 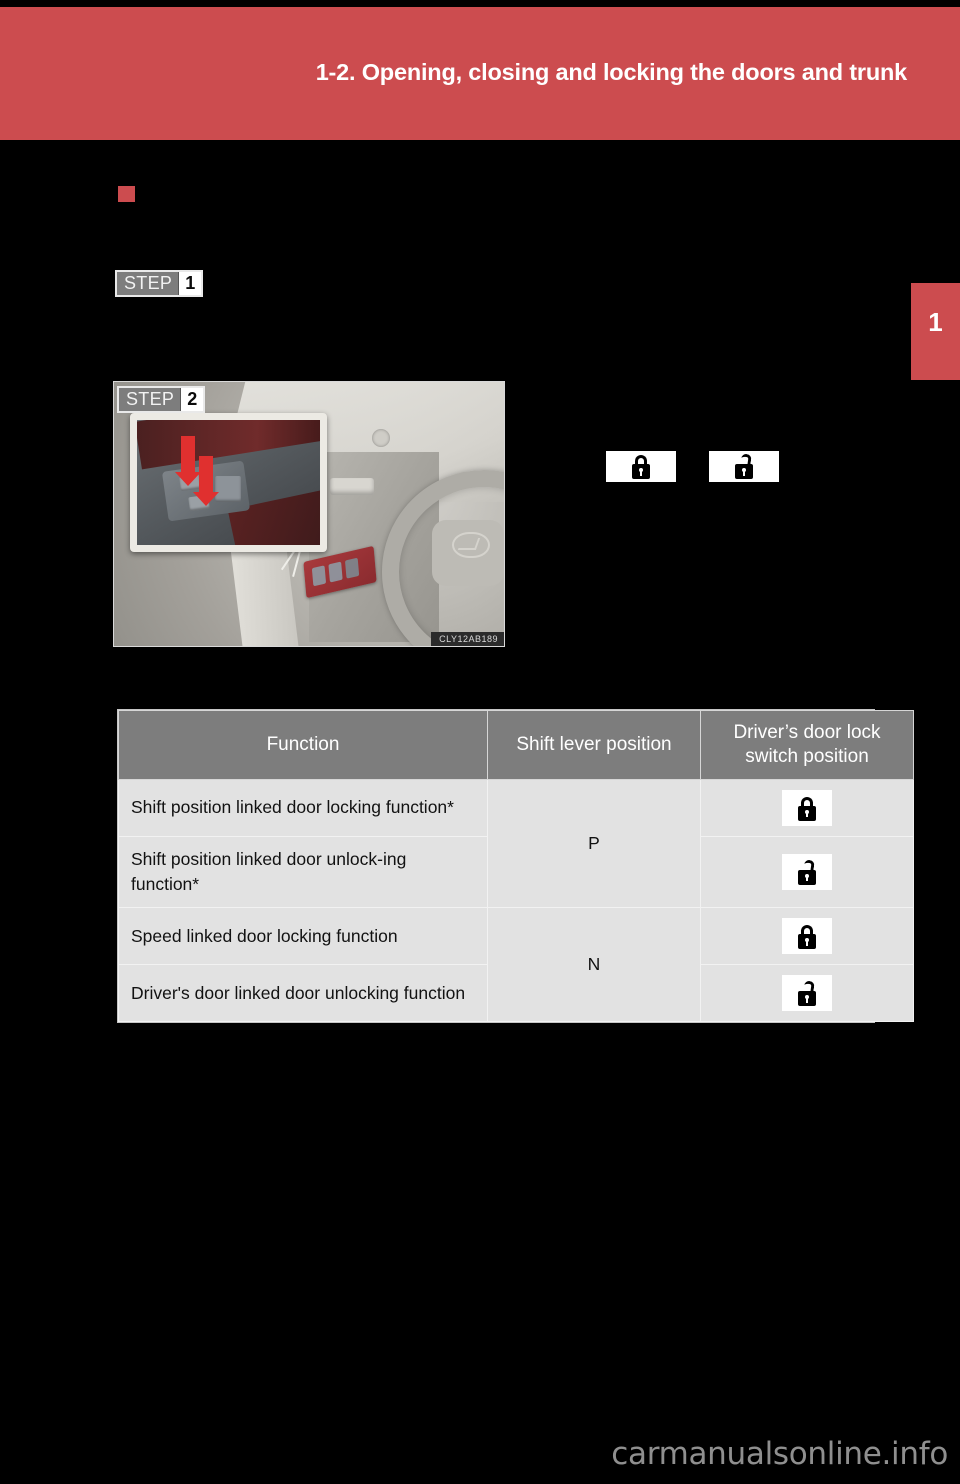 I want to click on chapter-tab-number: 1, so click(x=935, y=322).